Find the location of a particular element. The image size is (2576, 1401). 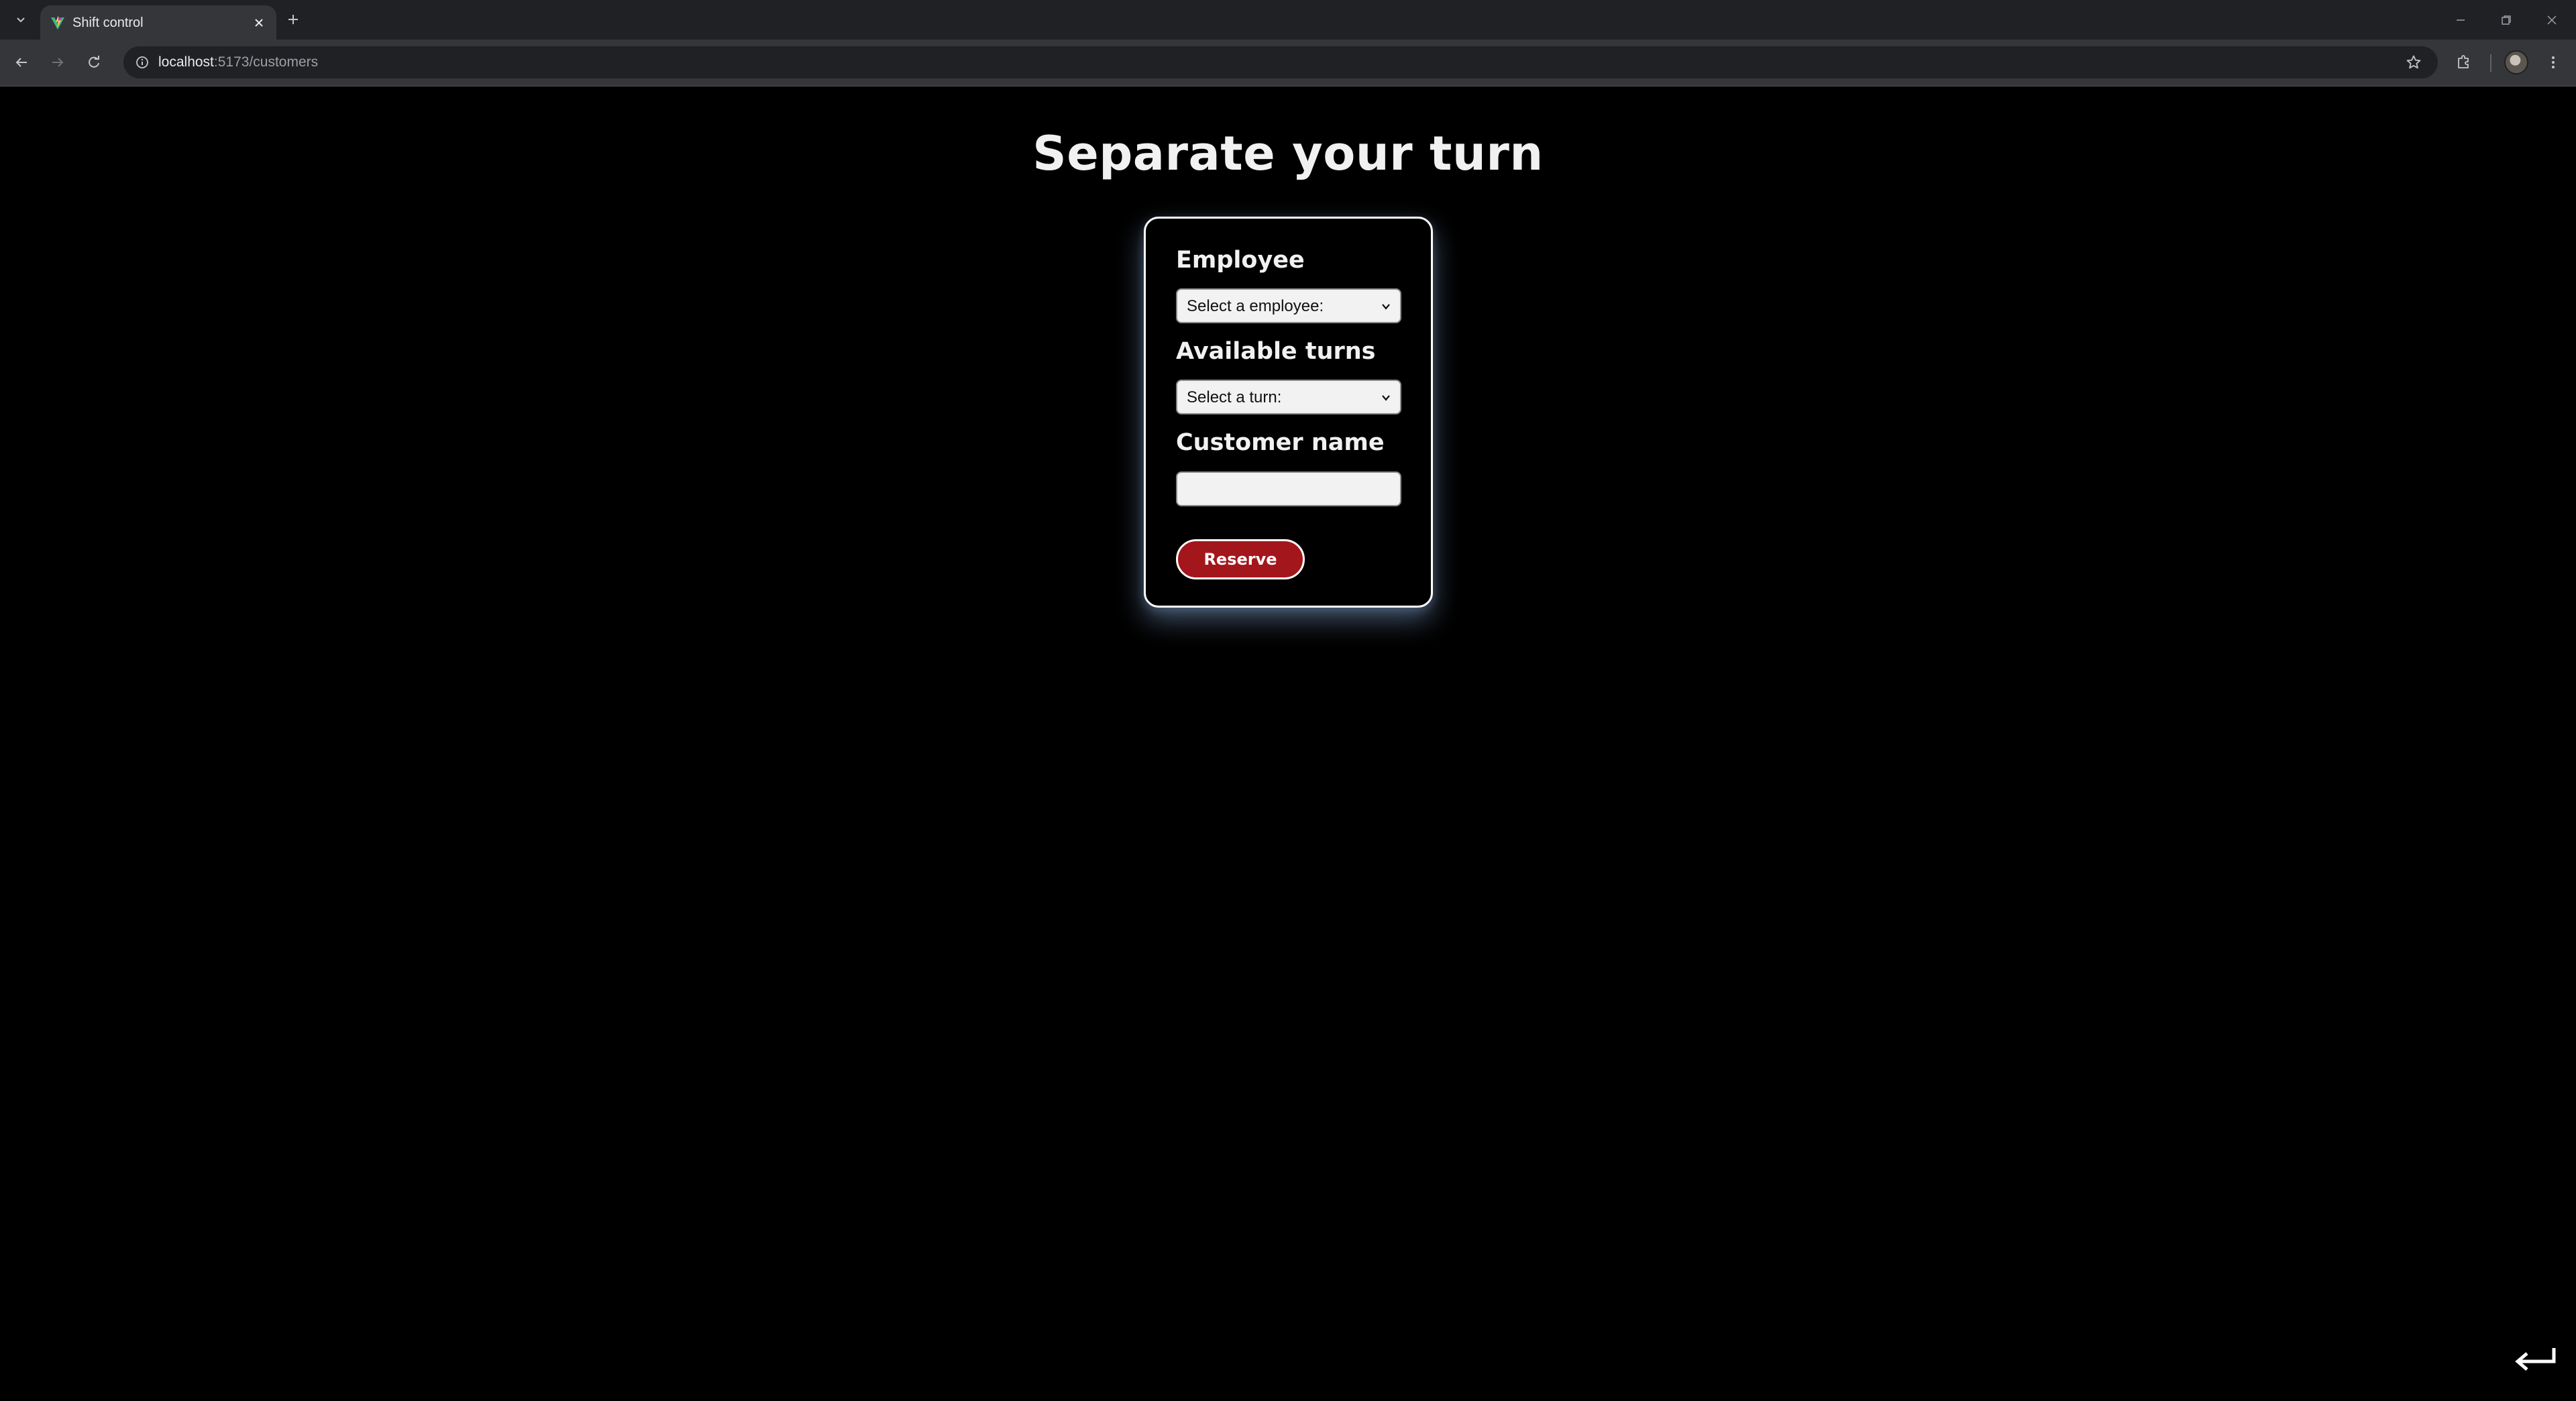

browser-toolbar: localhost:5173/customers is located at coordinates (1288, 63).